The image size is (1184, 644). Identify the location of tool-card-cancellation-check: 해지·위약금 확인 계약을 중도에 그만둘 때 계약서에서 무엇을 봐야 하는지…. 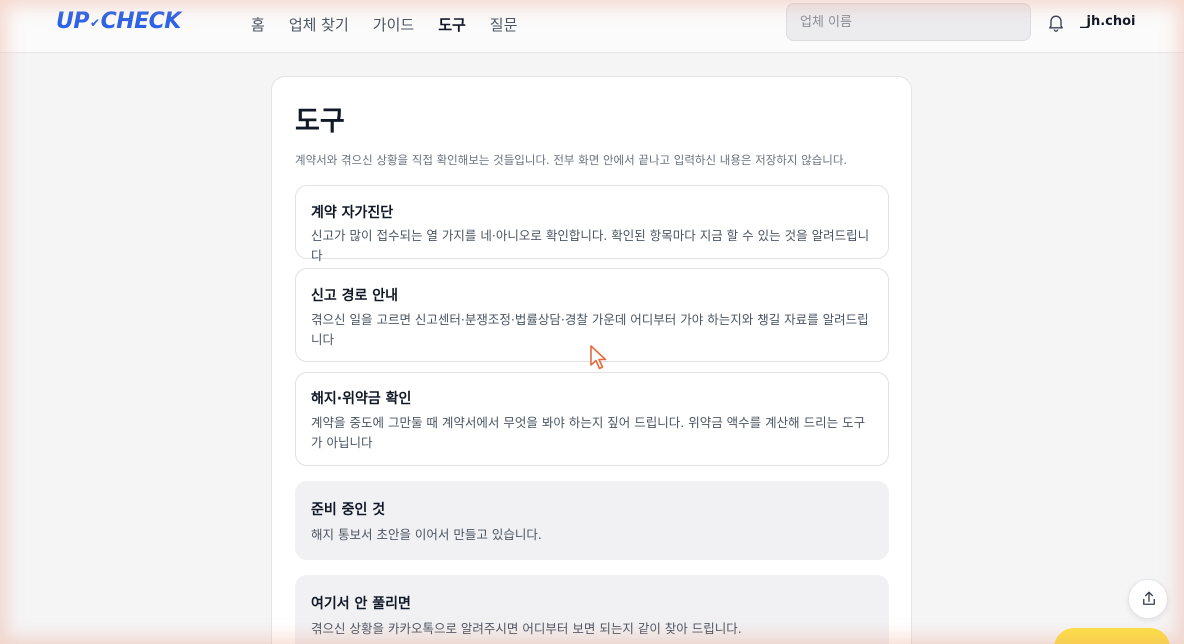
(592, 419).